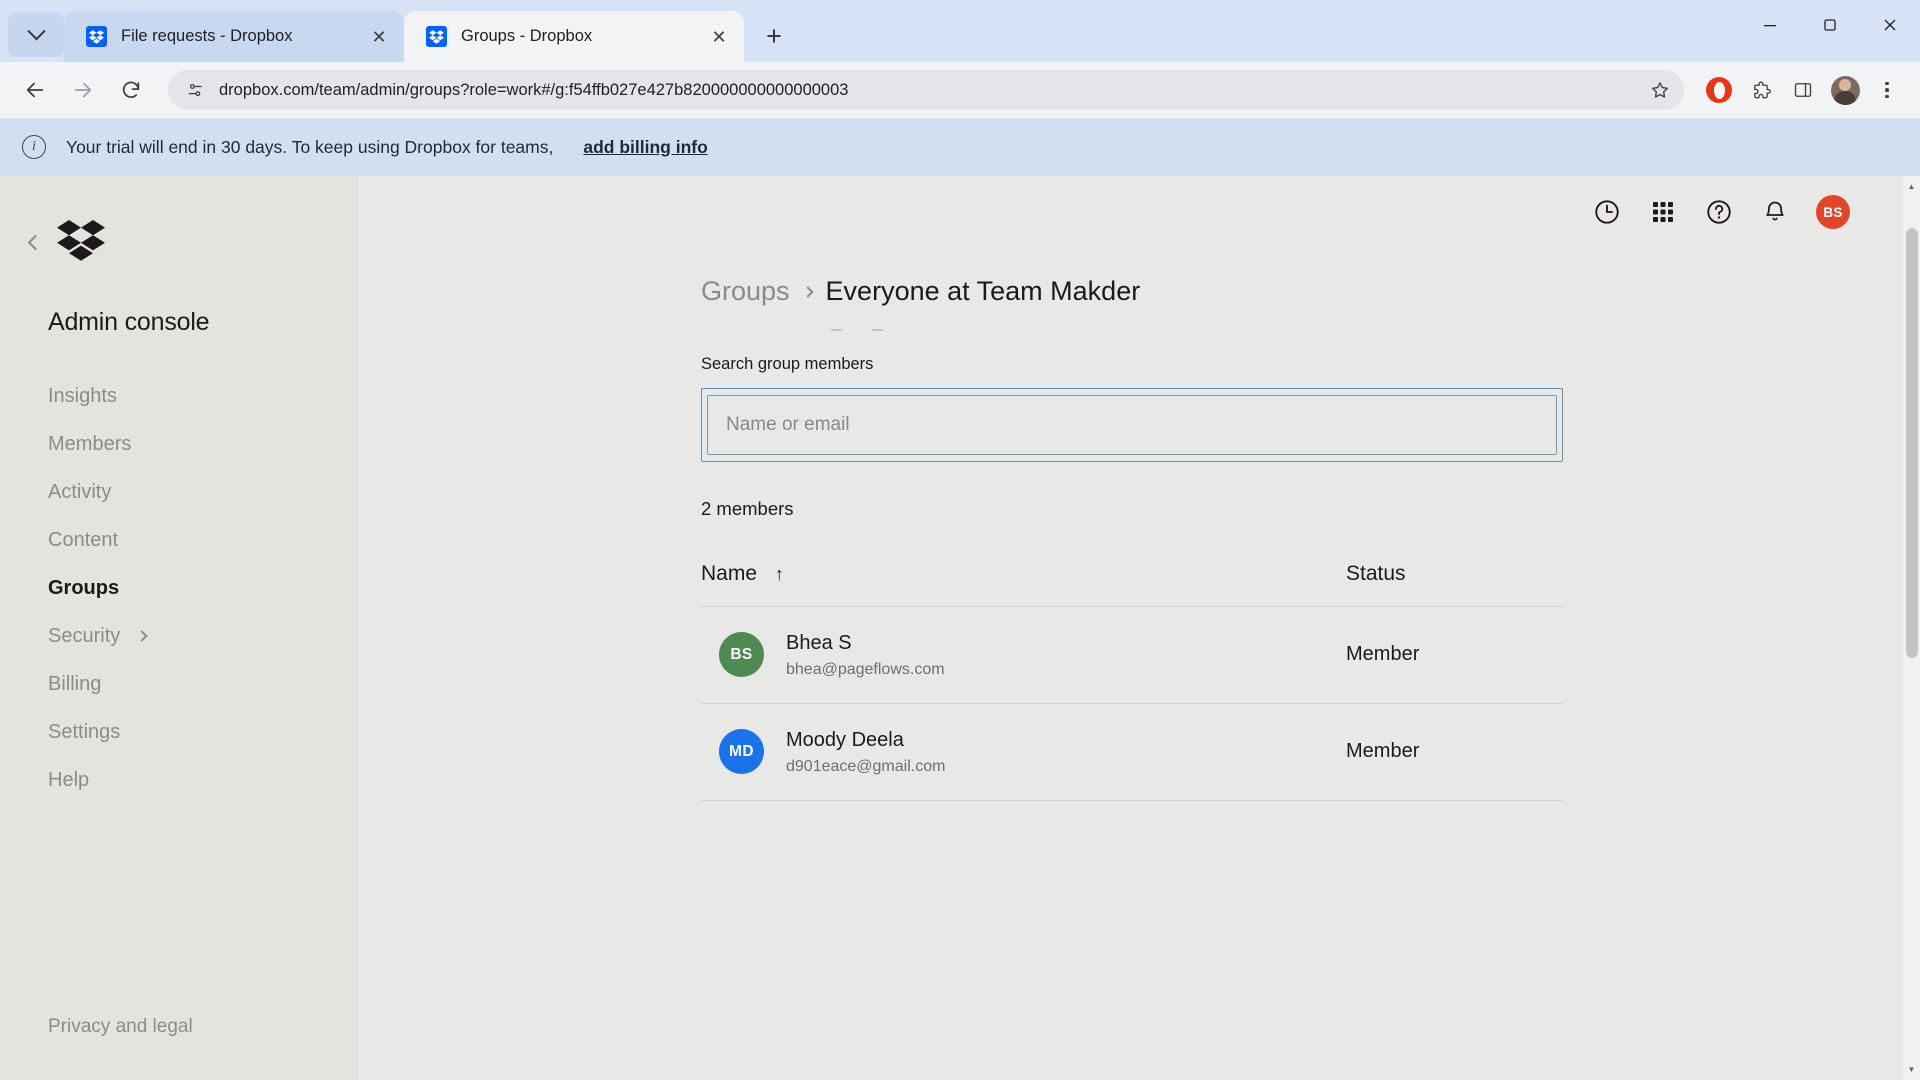 The width and height of the screenshot is (1920, 1080). What do you see at coordinates (90, 443) in the screenshot?
I see `sidebar-item-label: Members` at bounding box center [90, 443].